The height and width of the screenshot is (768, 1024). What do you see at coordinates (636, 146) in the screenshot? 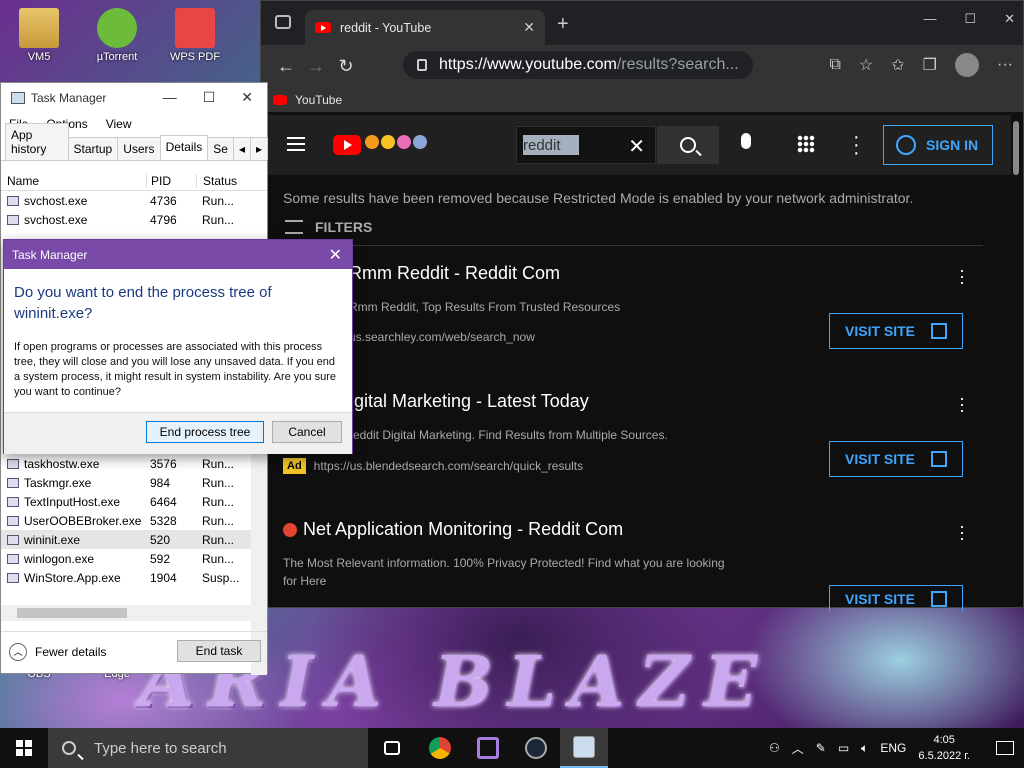
I see `clear-search-icon: ✕` at bounding box center [636, 146].